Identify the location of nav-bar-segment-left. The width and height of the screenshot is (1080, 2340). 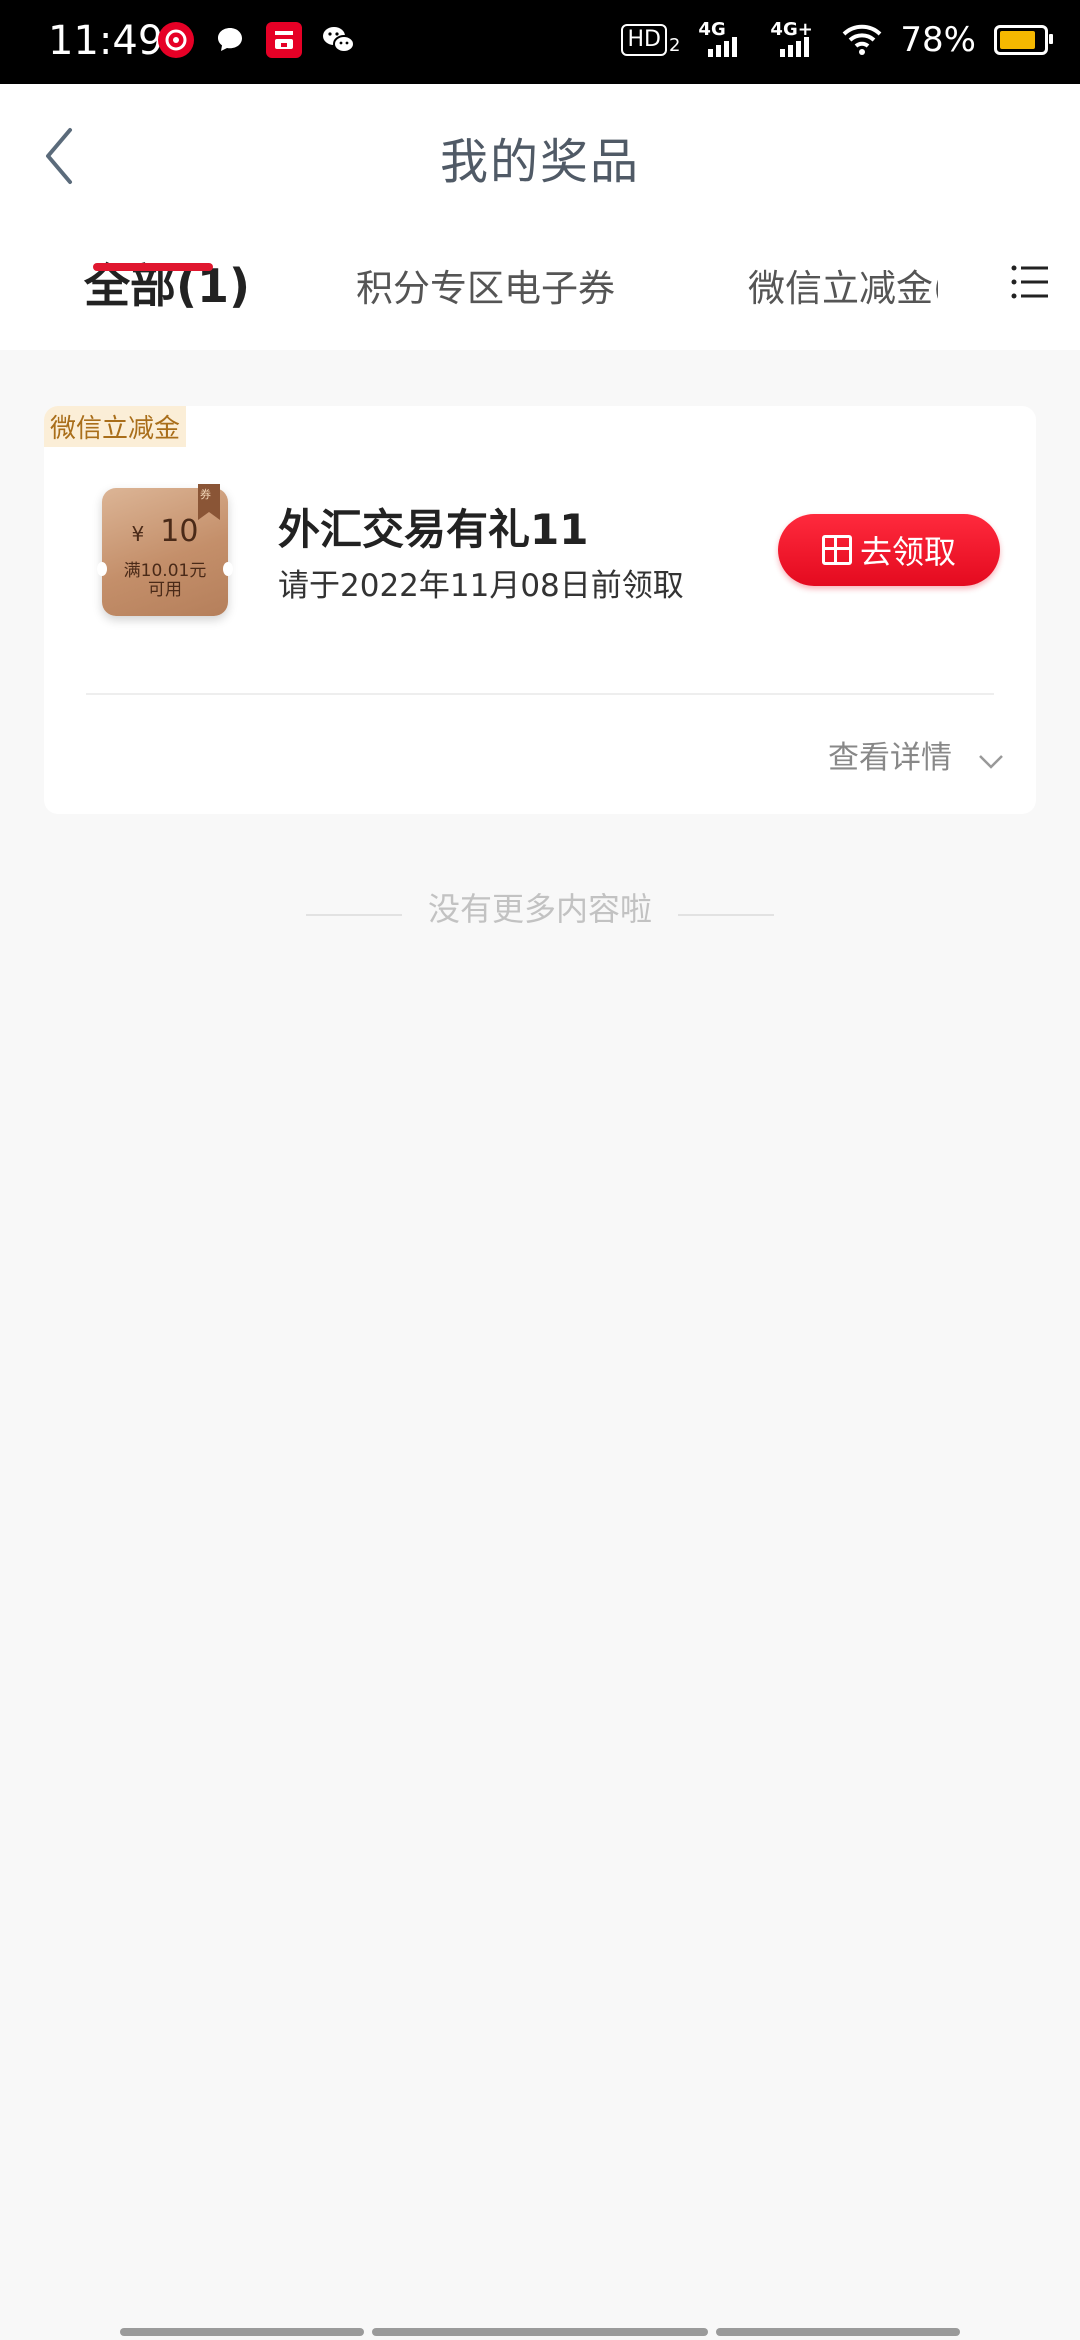
(242, 2332).